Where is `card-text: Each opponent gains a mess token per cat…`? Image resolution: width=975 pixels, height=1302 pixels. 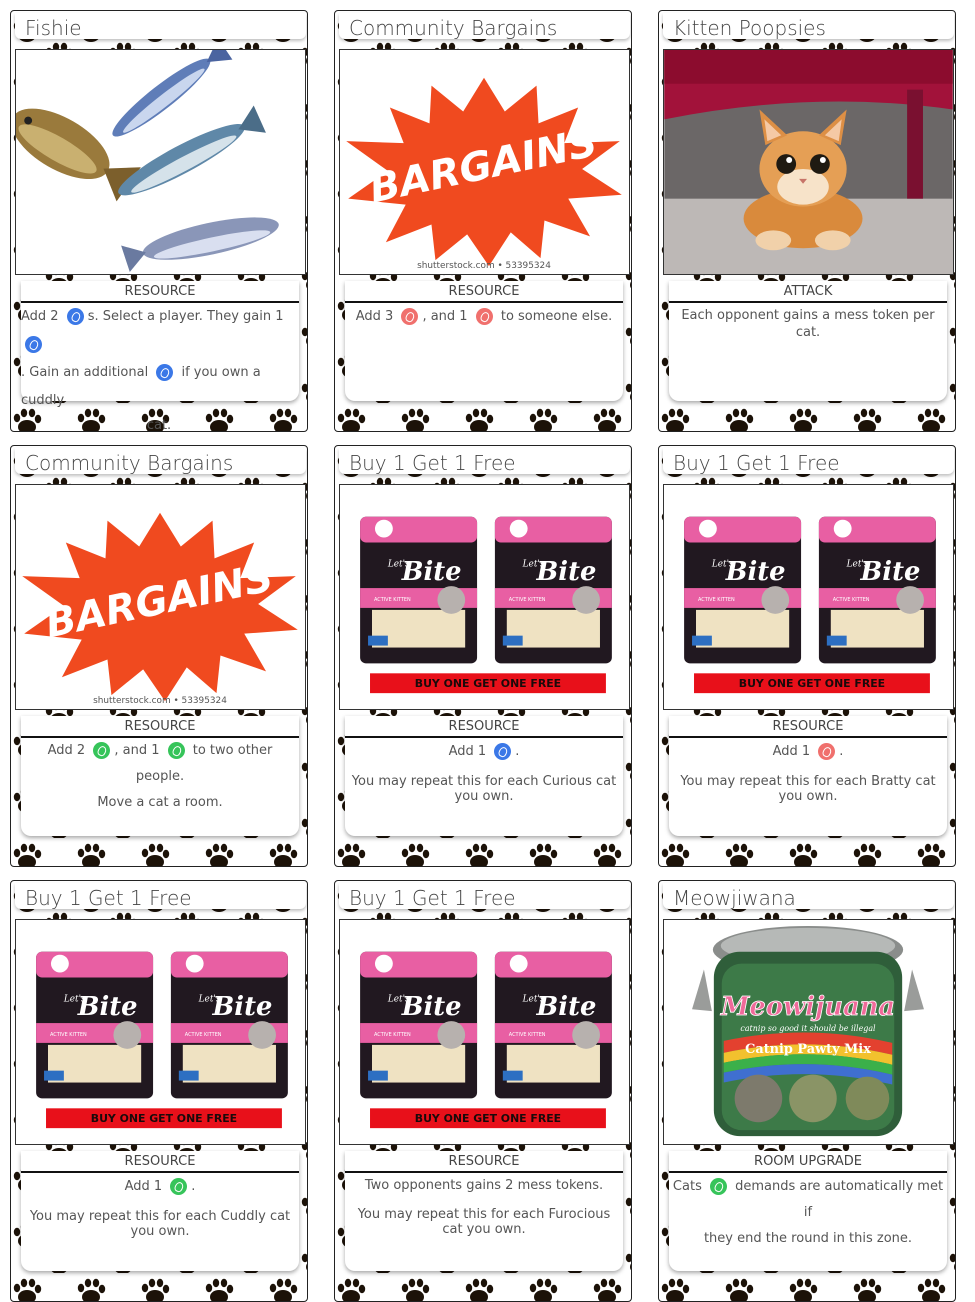
card-text: Each opponent gains a mess token per cat… is located at coordinates (808, 324).